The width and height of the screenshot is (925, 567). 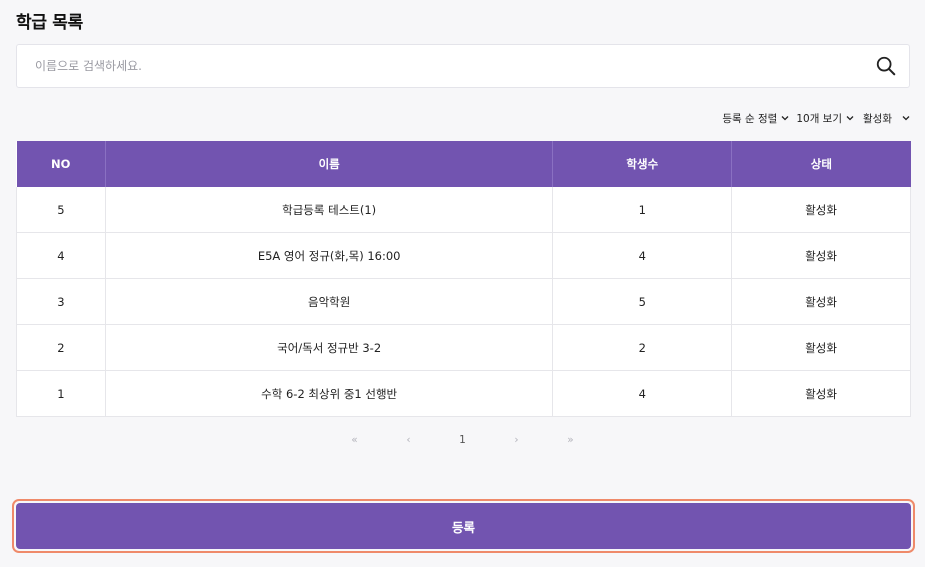 I want to click on table-row: 1 수학 6-2 최상위 중1 선행반 4 활성화, so click(x=463, y=393).